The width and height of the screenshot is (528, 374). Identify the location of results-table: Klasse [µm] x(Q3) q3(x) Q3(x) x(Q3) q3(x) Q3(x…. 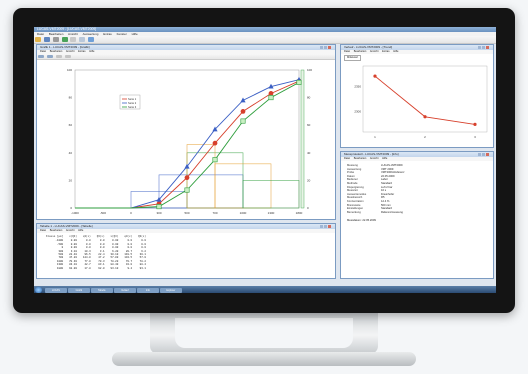
(96, 252).